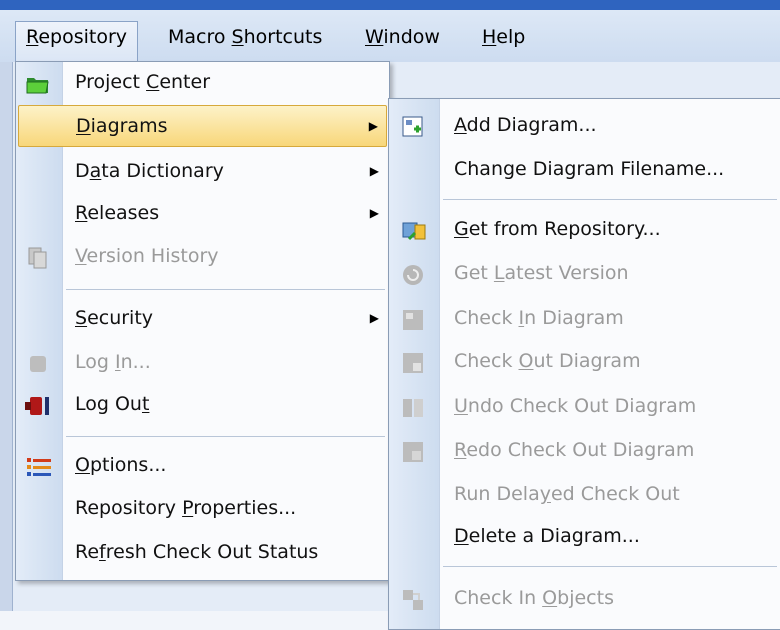  Describe the element at coordinates (585, 361) in the screenshot. I see `menu-item-check-out-diagram: Check Out Diagram` at that location.